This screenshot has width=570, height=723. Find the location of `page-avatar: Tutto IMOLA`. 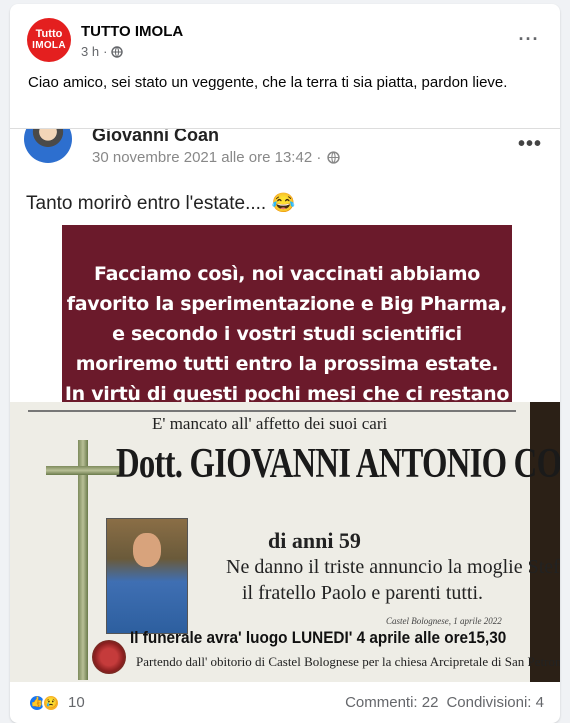

page-avatar: Tutto IMOLA is located at coordinates (49, 40).